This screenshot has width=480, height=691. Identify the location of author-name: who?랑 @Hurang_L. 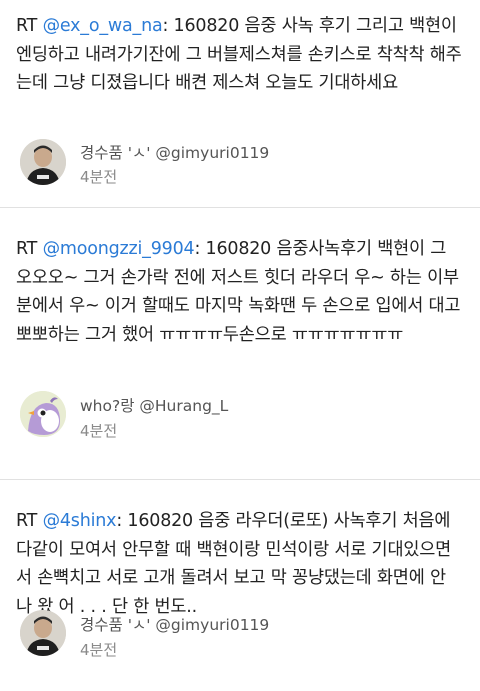
(154, 405).